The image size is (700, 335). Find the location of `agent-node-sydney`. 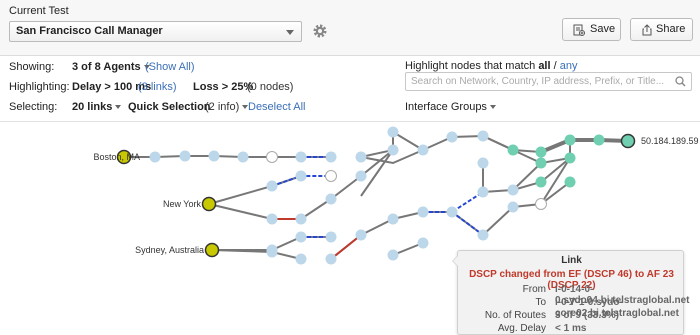

agent-node-sydney is located at coordinates (212, 250).